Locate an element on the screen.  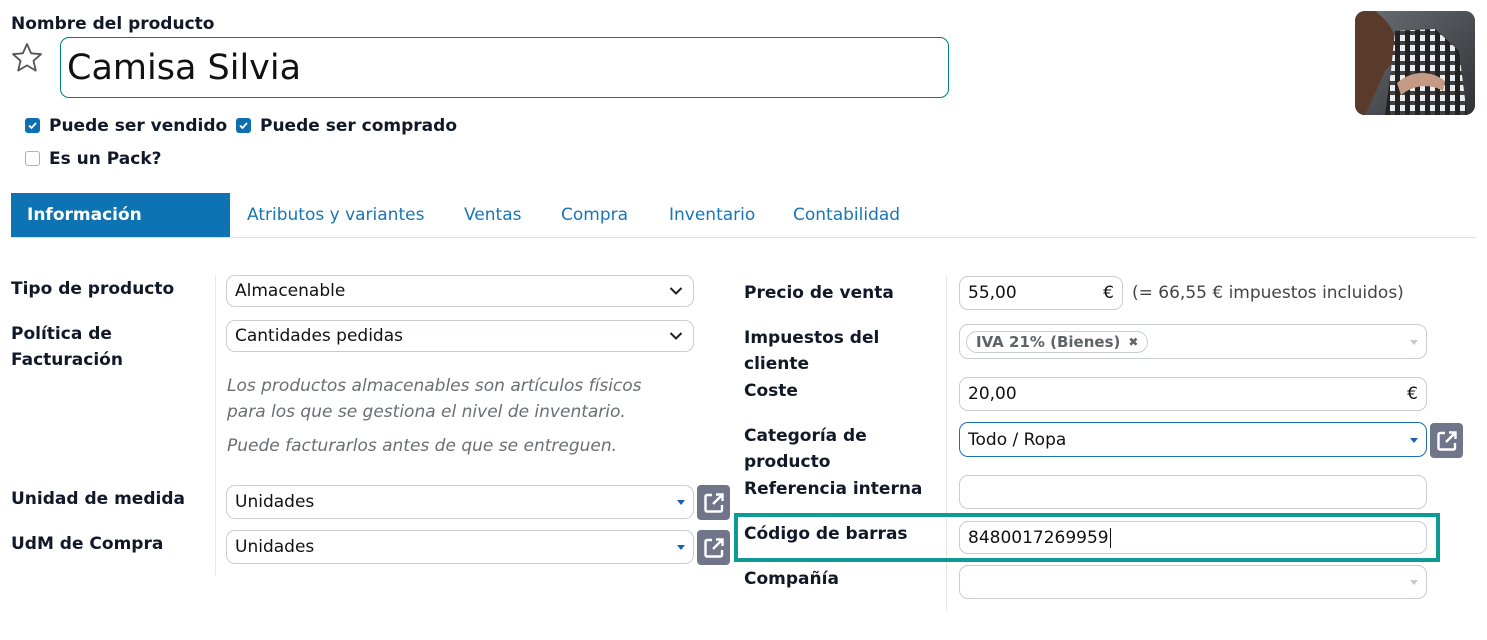
company-select is located at coordinates (1193, 582).